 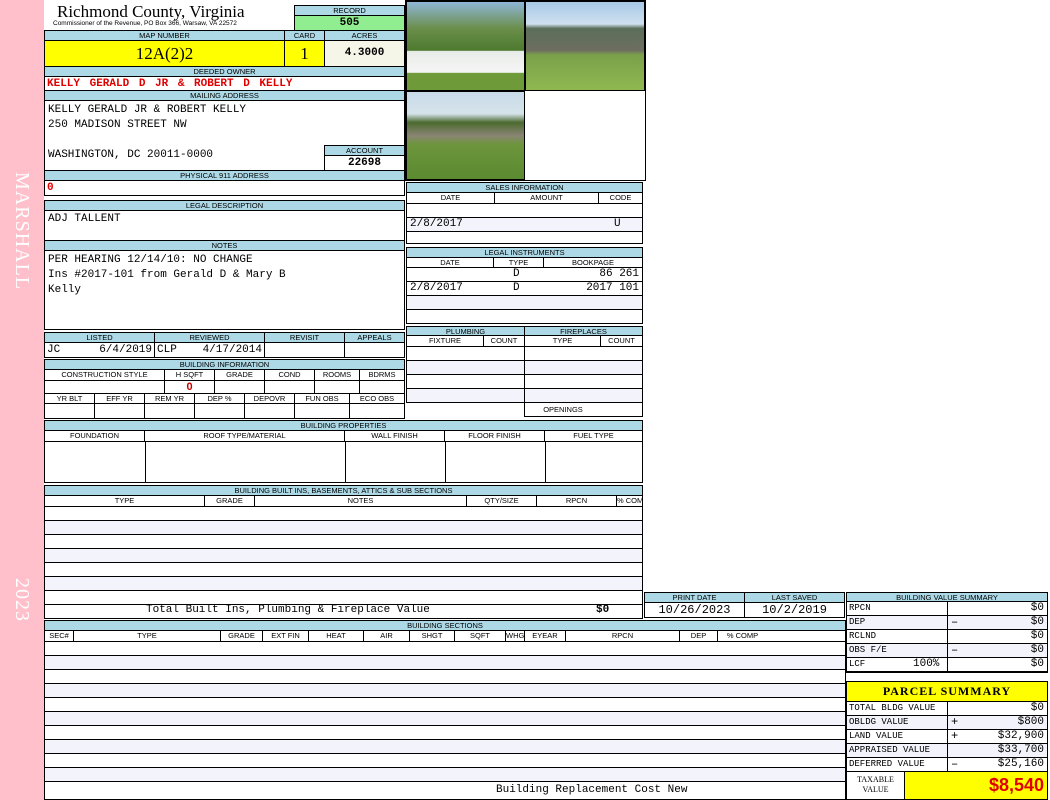 What do you see at coordinates (524, 211) in the screenshot?
I see `sales-row` at bounding box center [524, 211].